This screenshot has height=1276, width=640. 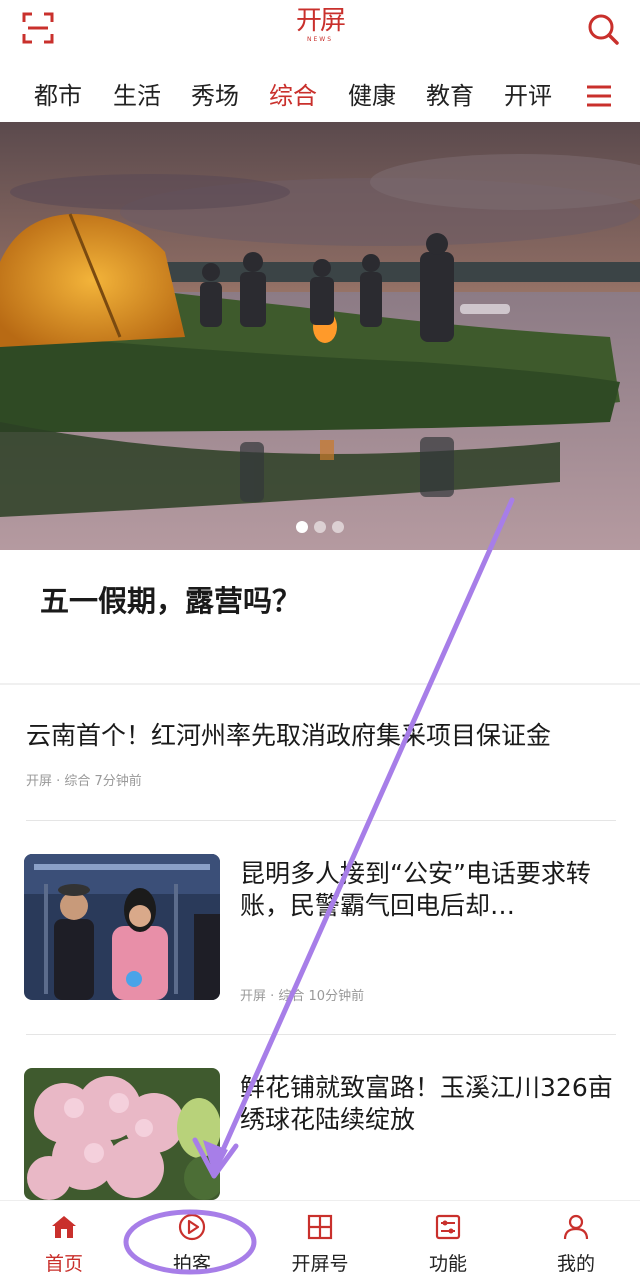 What do you see at coordinates (321, 736) in the screenshot?
I see `news-title: 云南首个！红河州率先取消政府集采项目保证金` at bounding box center [321, 736].